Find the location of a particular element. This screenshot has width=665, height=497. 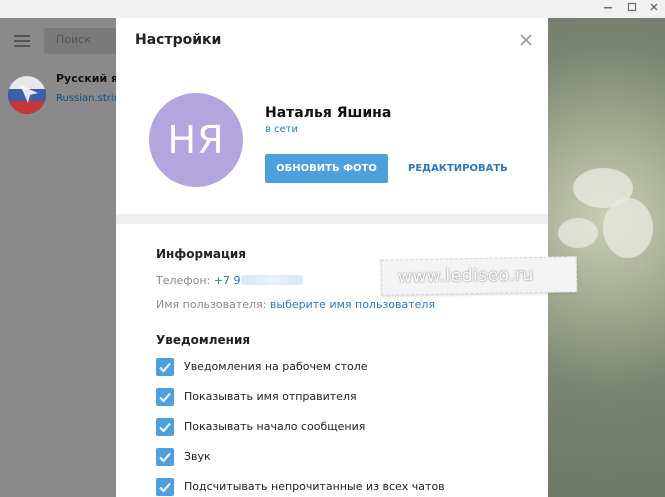

close-settings-button is located at coordinates (526, 40).